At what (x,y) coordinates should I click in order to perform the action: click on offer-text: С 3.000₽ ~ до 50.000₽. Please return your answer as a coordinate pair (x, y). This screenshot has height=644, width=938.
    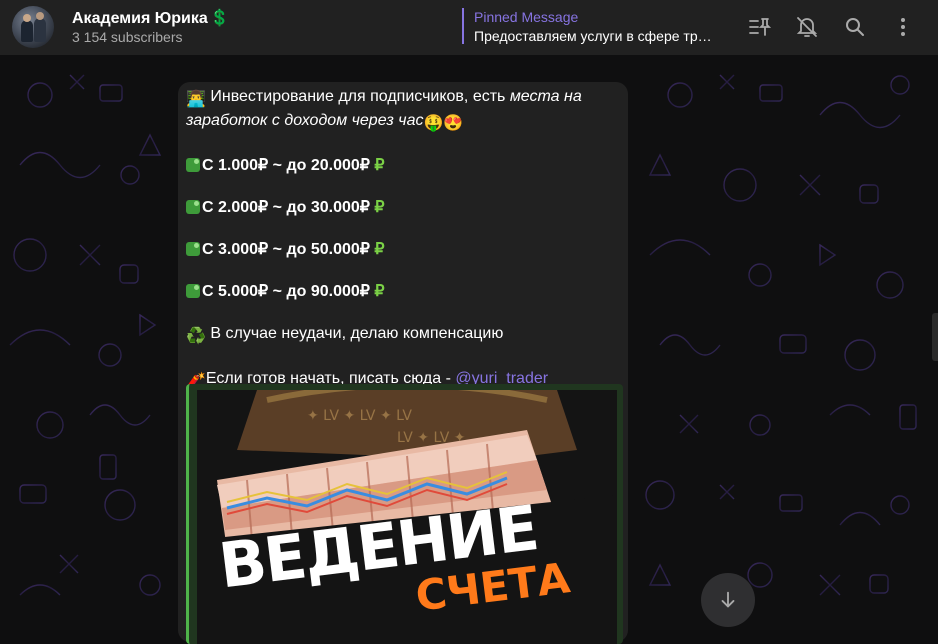
    Looking at the image, I should click on (286, 249).